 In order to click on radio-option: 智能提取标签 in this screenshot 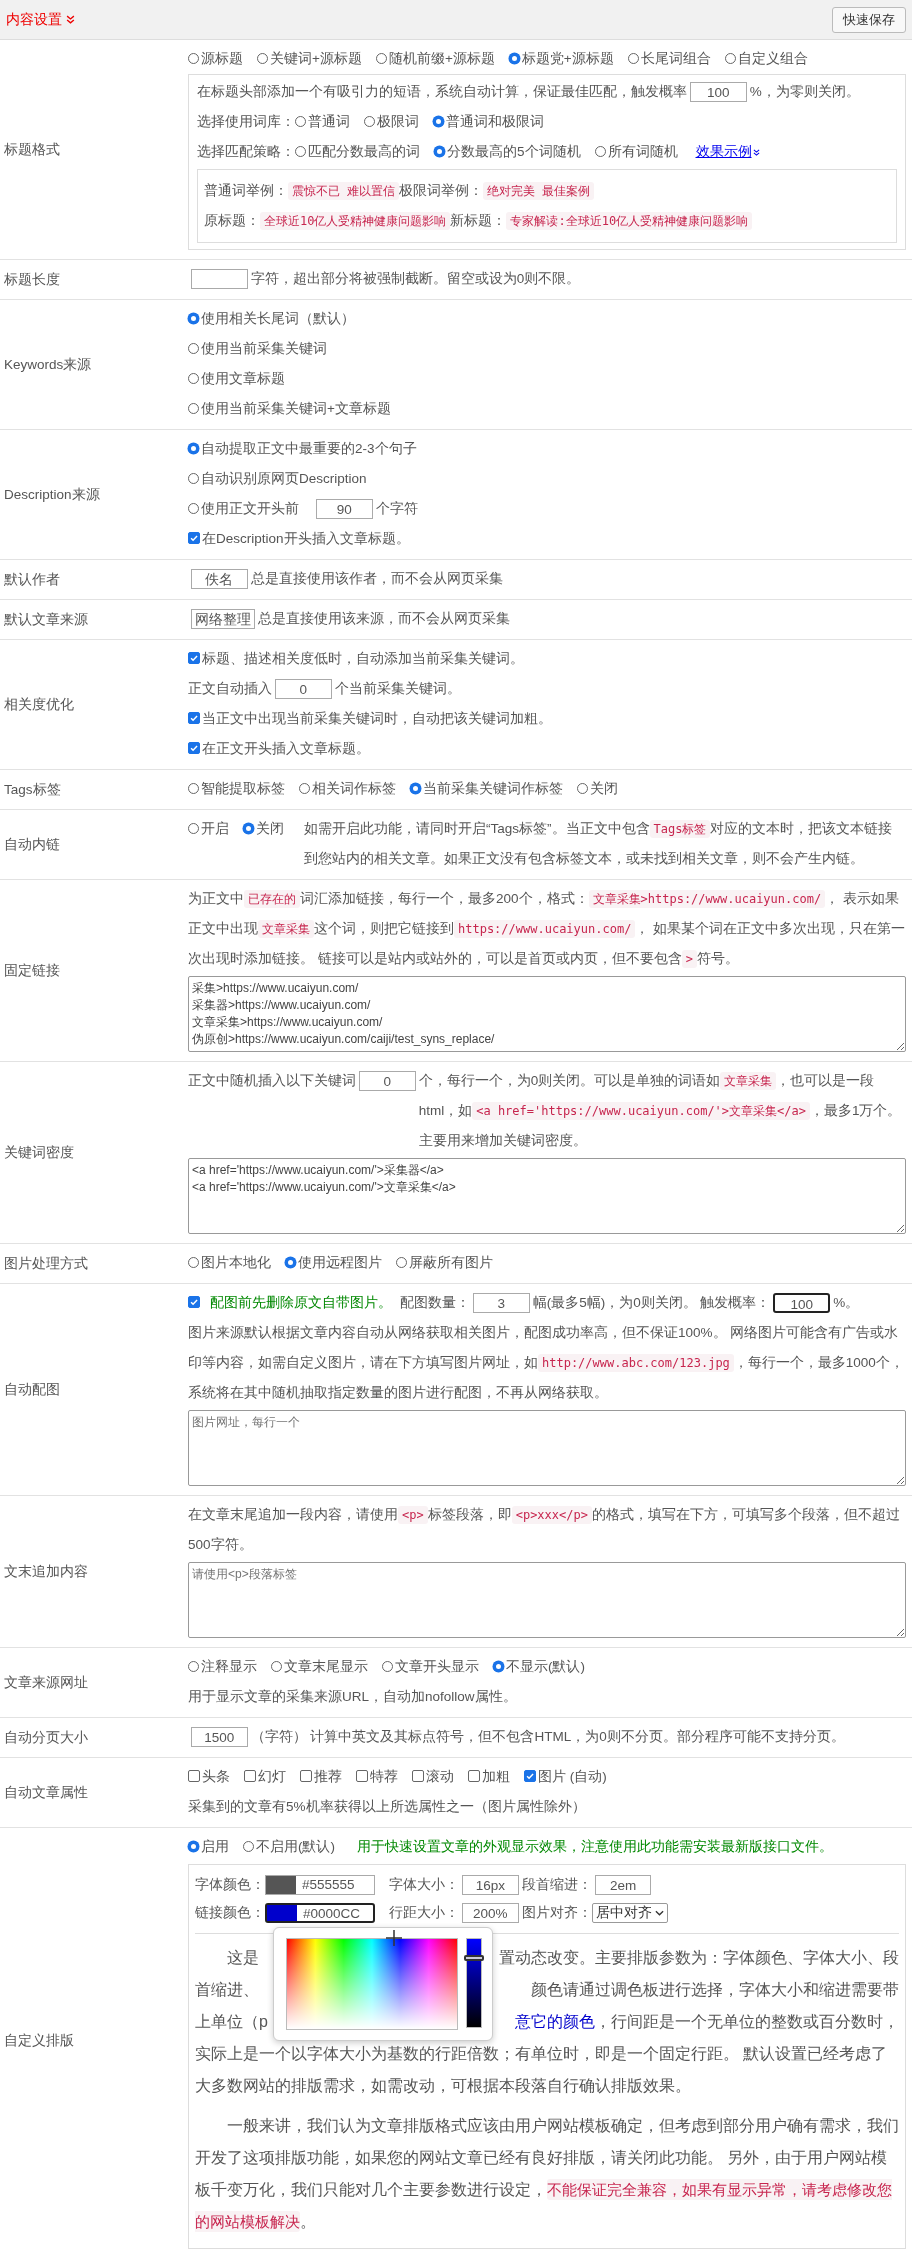, I will do `click(236, 788)`.